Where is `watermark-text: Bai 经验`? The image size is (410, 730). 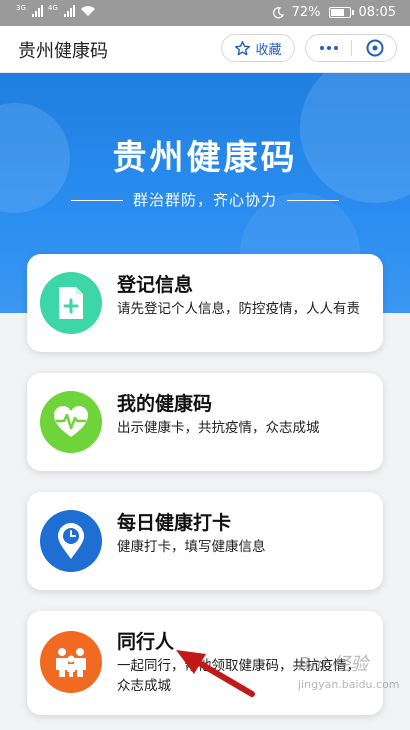
watermark-text: Bai 经验 is located at coordinates (333, 664).